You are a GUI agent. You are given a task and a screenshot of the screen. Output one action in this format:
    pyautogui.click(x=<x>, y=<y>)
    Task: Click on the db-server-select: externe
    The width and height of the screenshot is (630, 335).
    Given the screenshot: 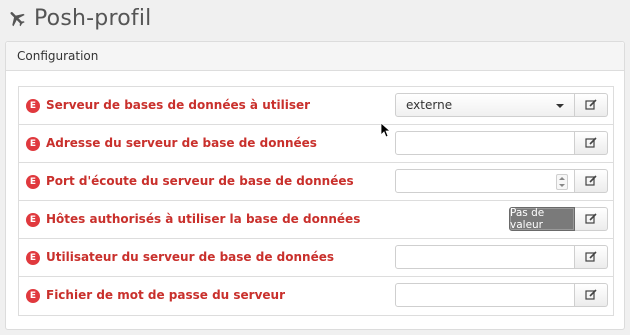 What is the action you would take?
    pyautogui.click(x=485, y=105)
    